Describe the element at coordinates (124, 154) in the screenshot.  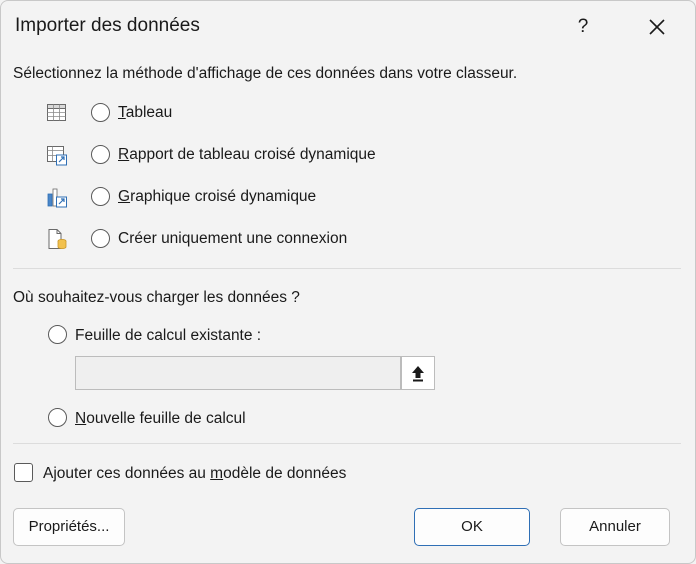
I see `option-pivot-table-accel: R` at that location.